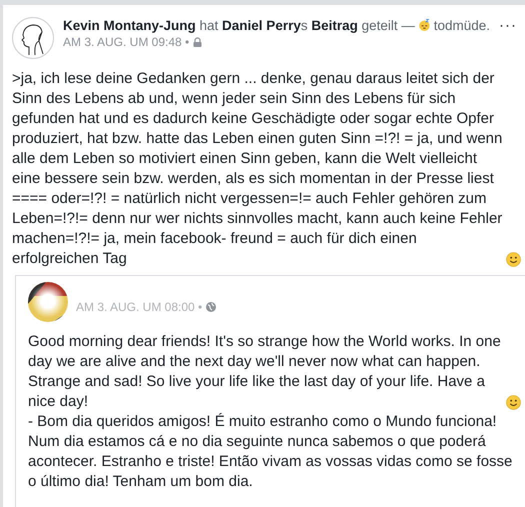 The width and height of the screenshot is (525, 507). Describe the element at coordinates (270, 451) in the screenshot. I see `post-paragraph: - Bom dia queridos amigos! É muito estranho como o Mundo funciona! Num dia estamos cá e no dia seguinte nunca sabemos o que poderá acontecer. Estranho e triste! Então vivam as vossas vidas como se fosse o último dia! Tenham um bom dia.` at that location.